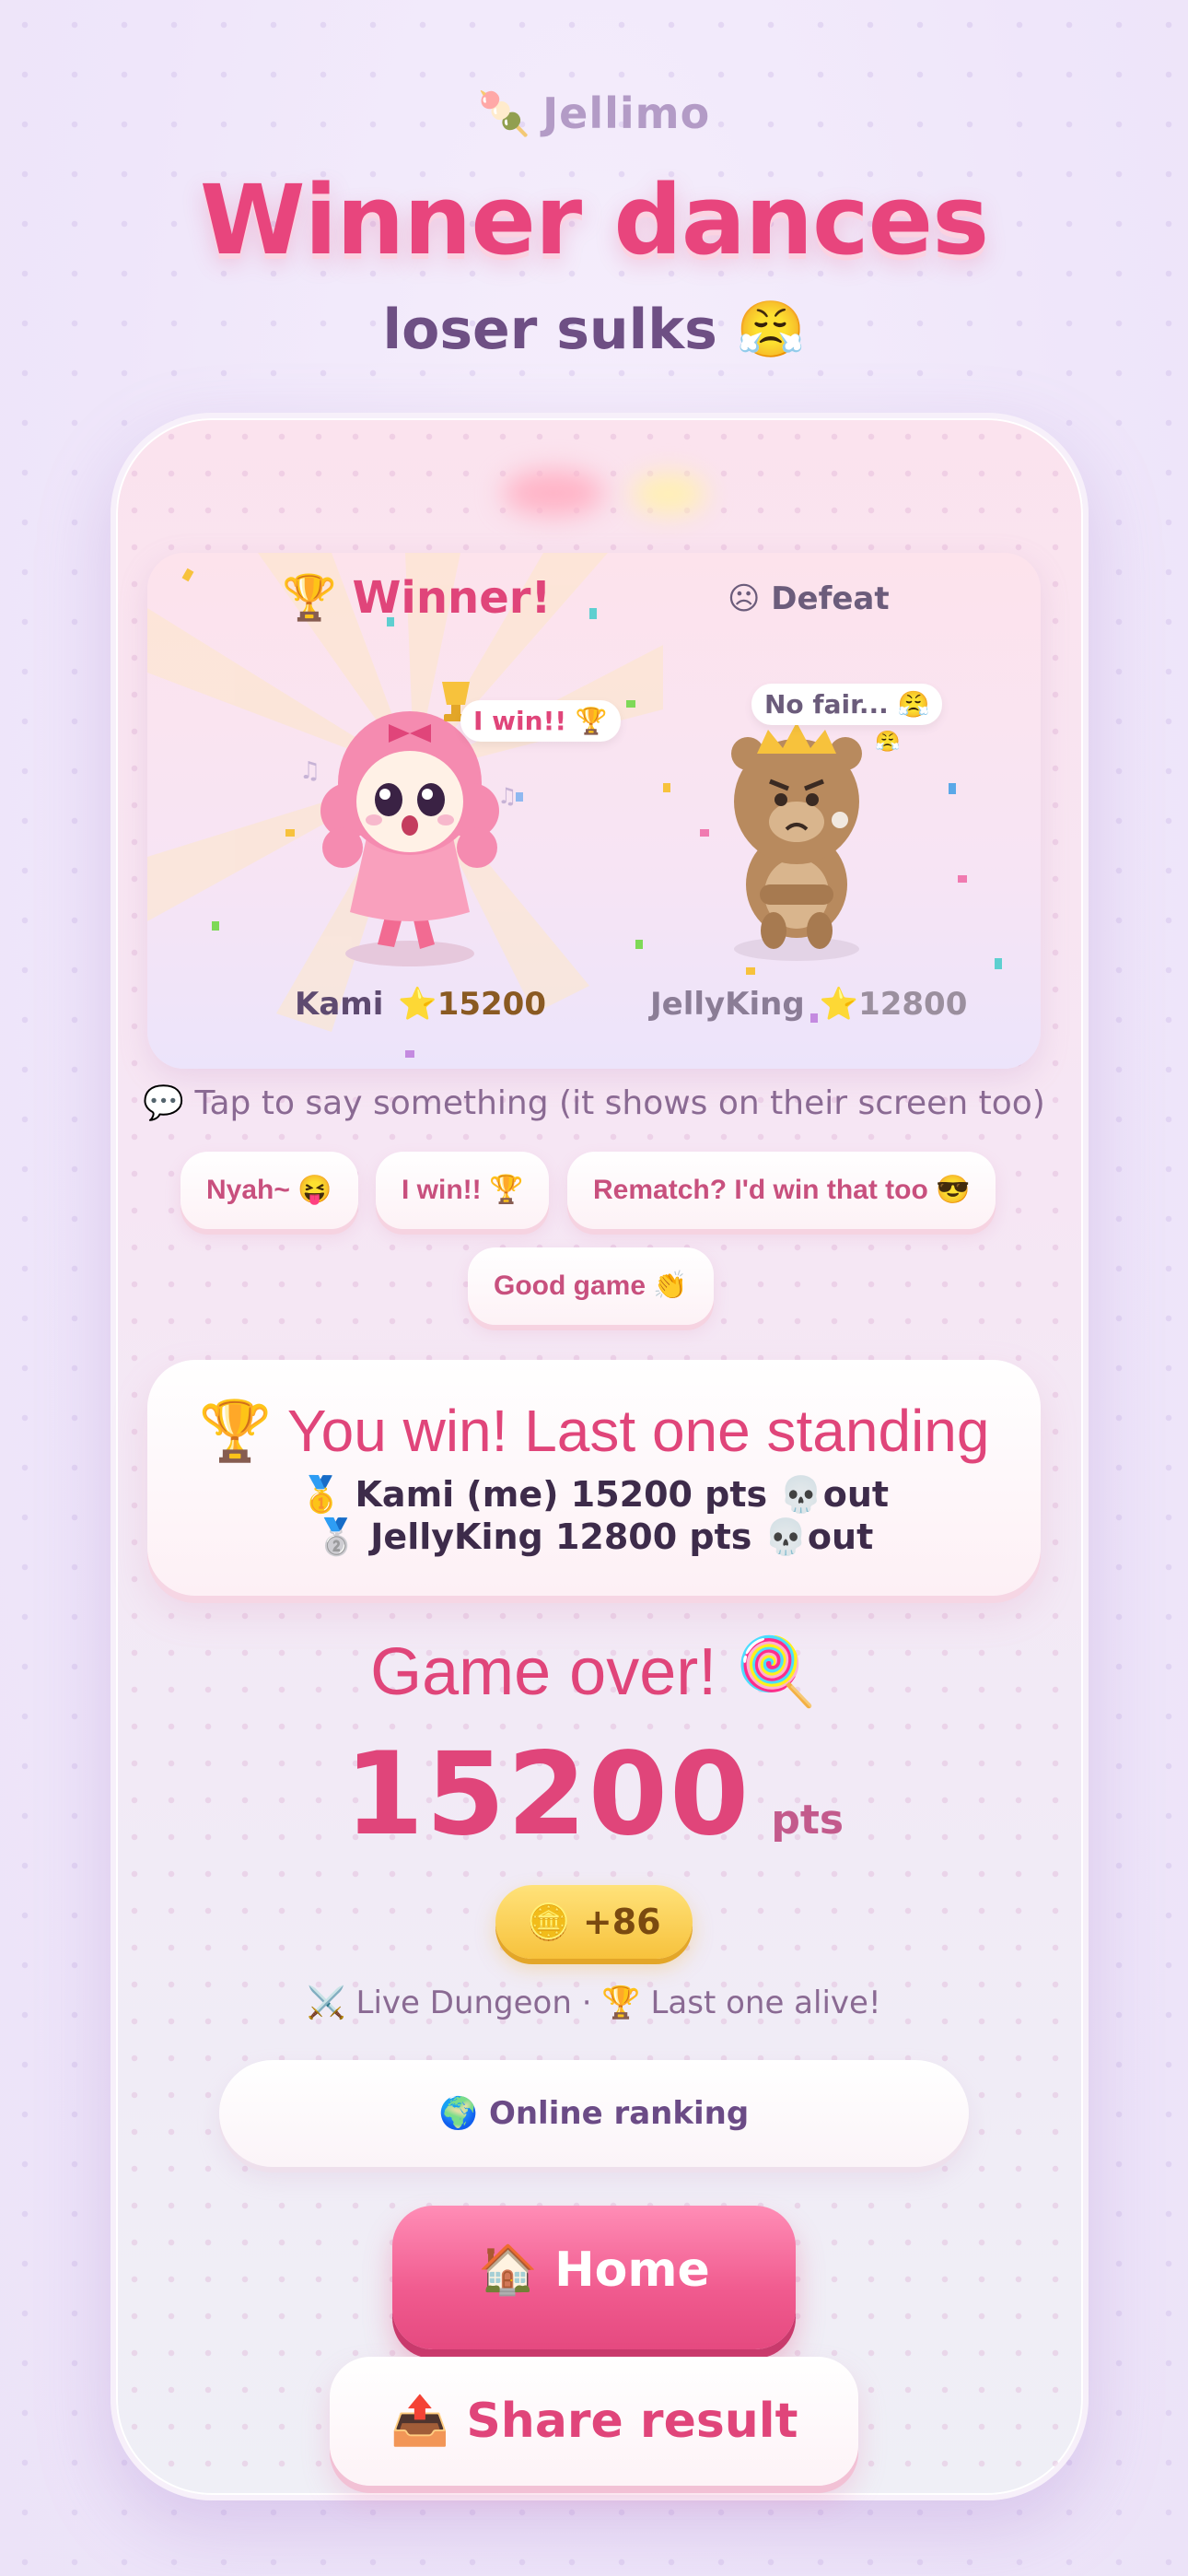 Image resolution: width=1188 pixels, height=2576 pixels. What do you see at coordinates (807, 1820) in the screenshot?
I see `final-score-unit: pts` at bounding box center [807, 1820].